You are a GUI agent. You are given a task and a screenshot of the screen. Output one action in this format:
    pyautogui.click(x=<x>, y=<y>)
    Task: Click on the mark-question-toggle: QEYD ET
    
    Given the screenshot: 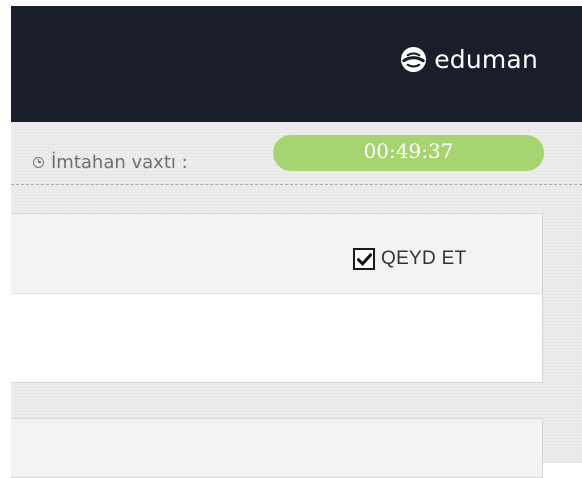 What is the action you would take?
    pyautogui.click(x=410, y=259)
    